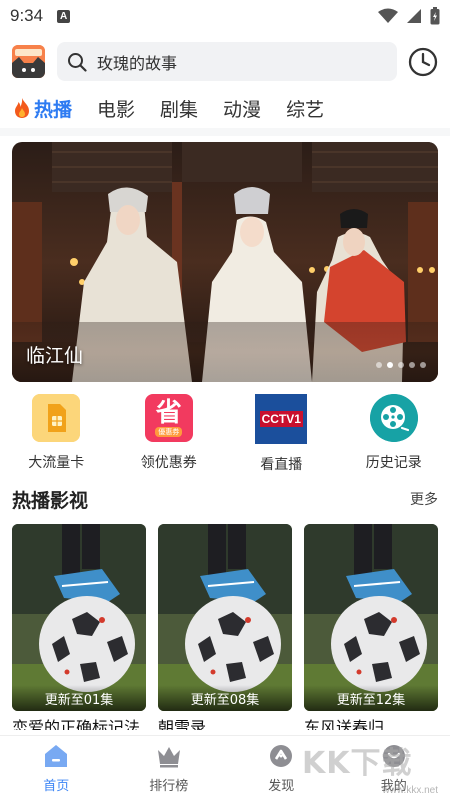 This screenshot has height=800, width=450. Describe the element at coordinates (56, 463) in the screenshot. I see `shortcut-label: 大流量卡` at that location.